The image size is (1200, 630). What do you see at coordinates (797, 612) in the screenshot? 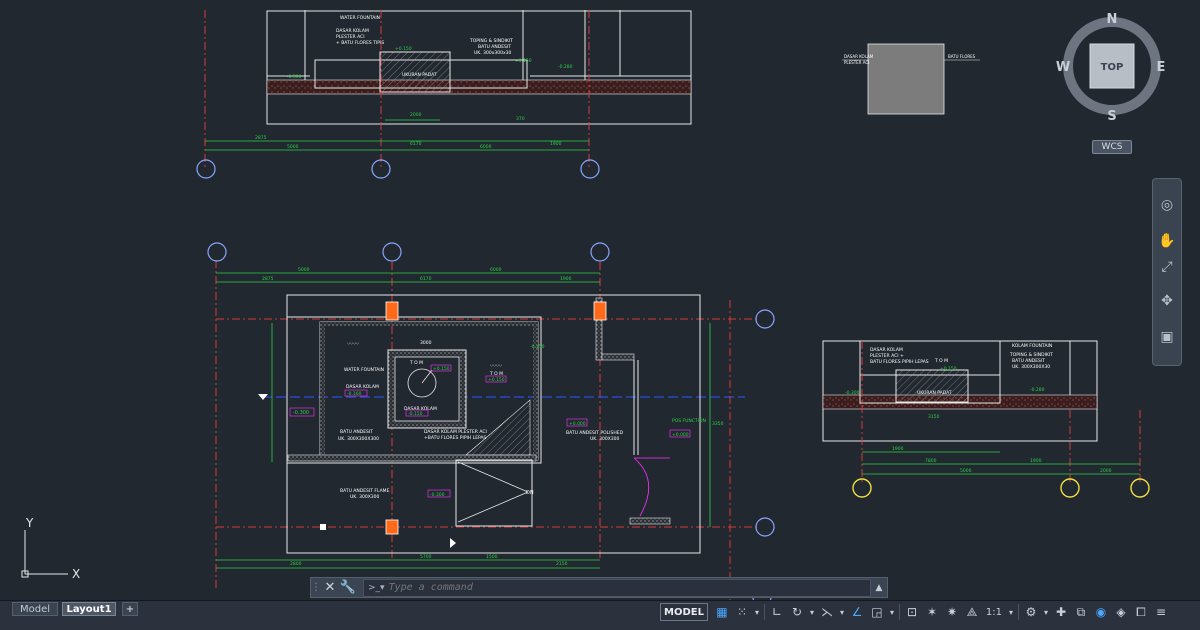
I see `polar-icon: ↻` at bounding box center [797, 612].